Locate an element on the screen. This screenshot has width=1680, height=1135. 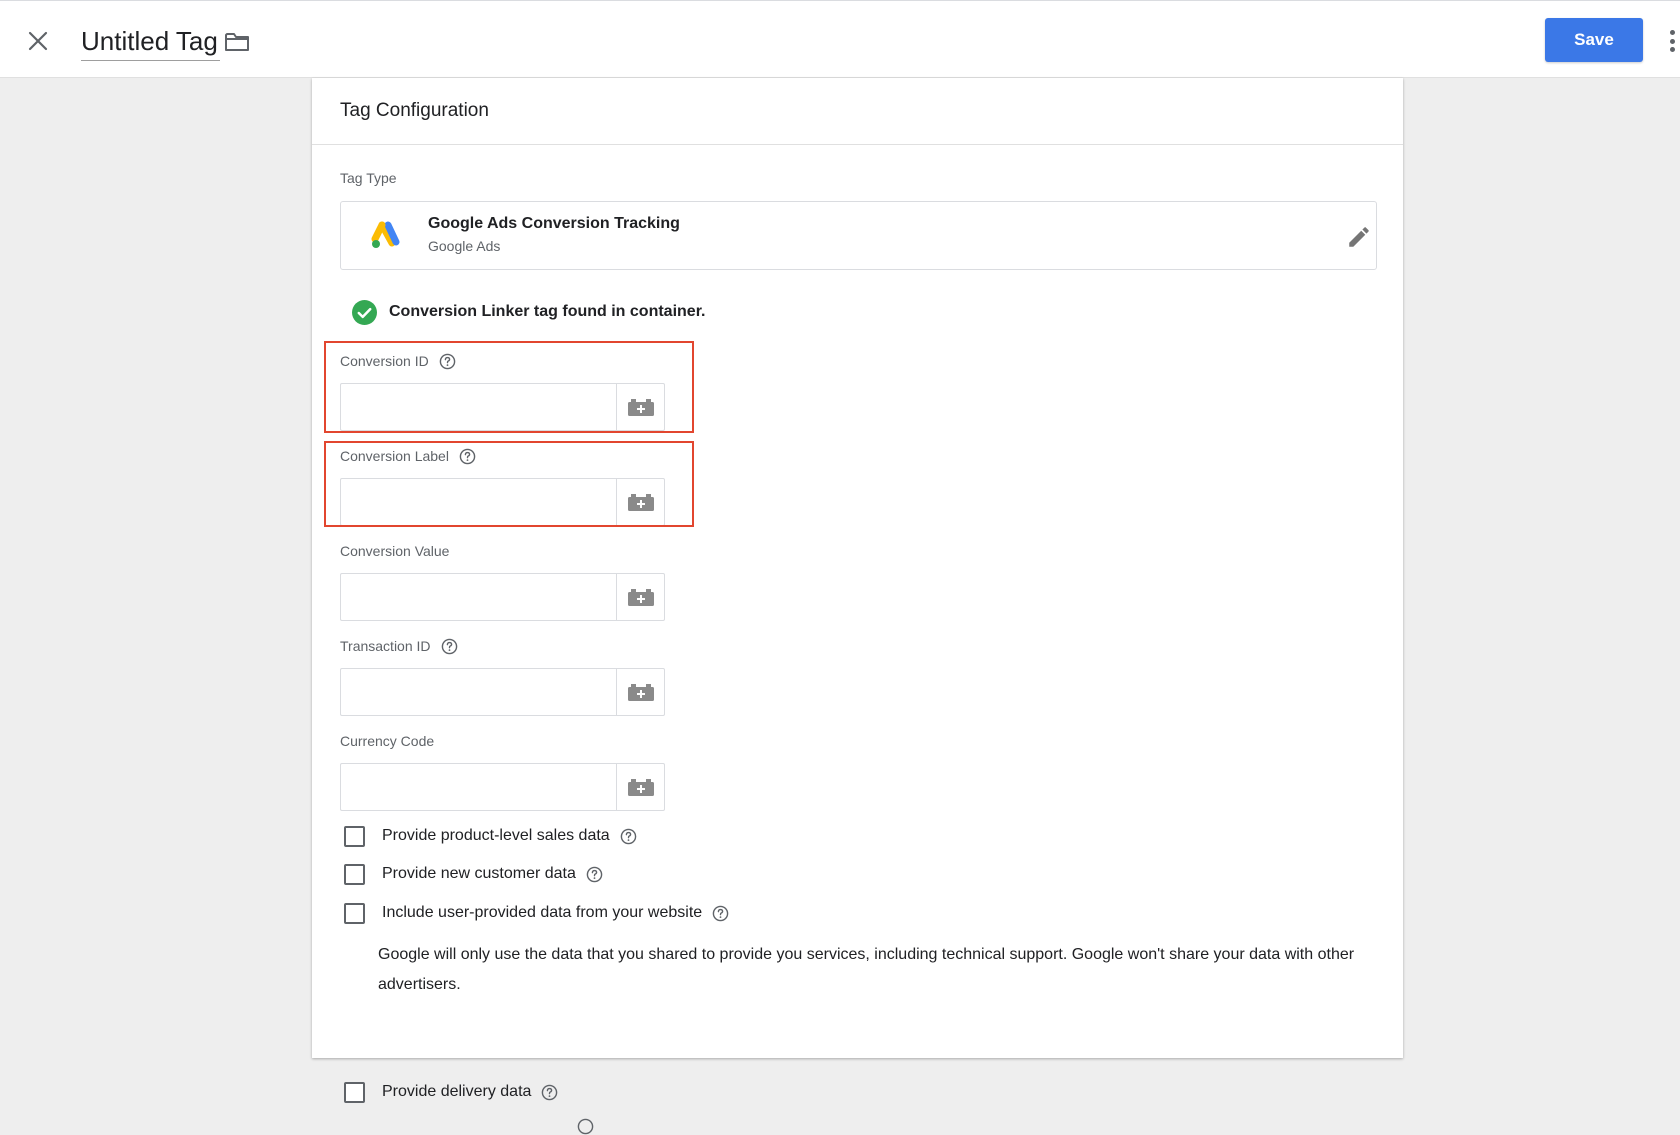
more-vert-icon is located at coordinates (1672, 41).